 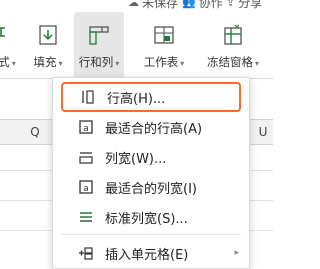 I want to click on autofit-column-width-icon: a, so click(x=86, y=187).